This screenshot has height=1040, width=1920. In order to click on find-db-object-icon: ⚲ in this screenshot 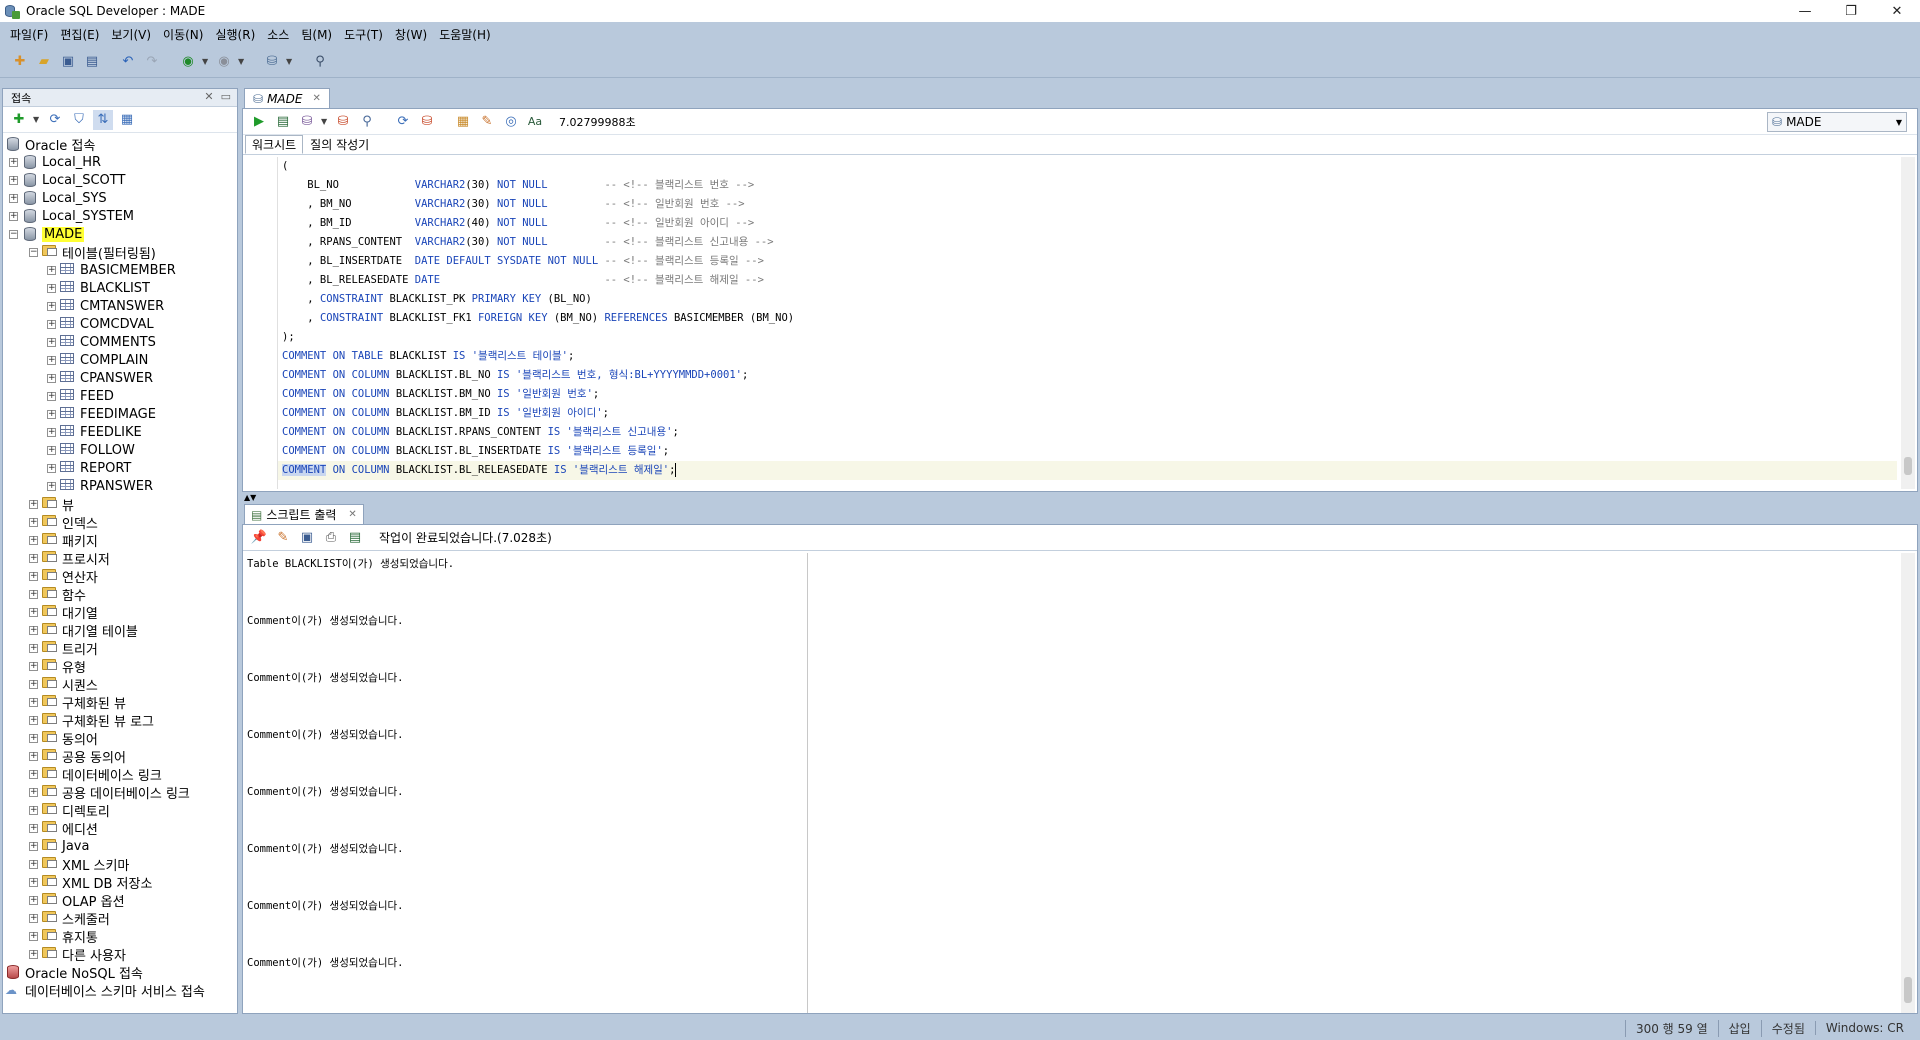, I will do `click(320, 62)`.